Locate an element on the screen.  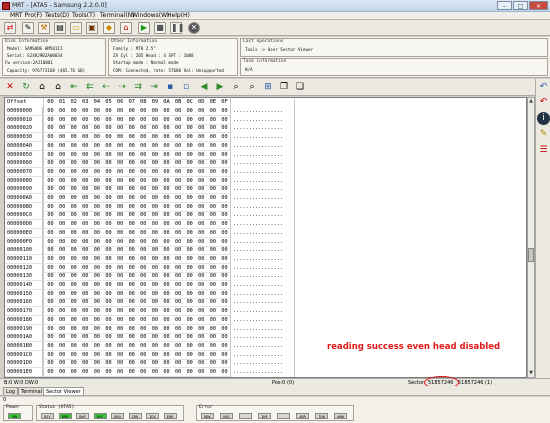
scroll-thumb is located at coordinates (531, 255).